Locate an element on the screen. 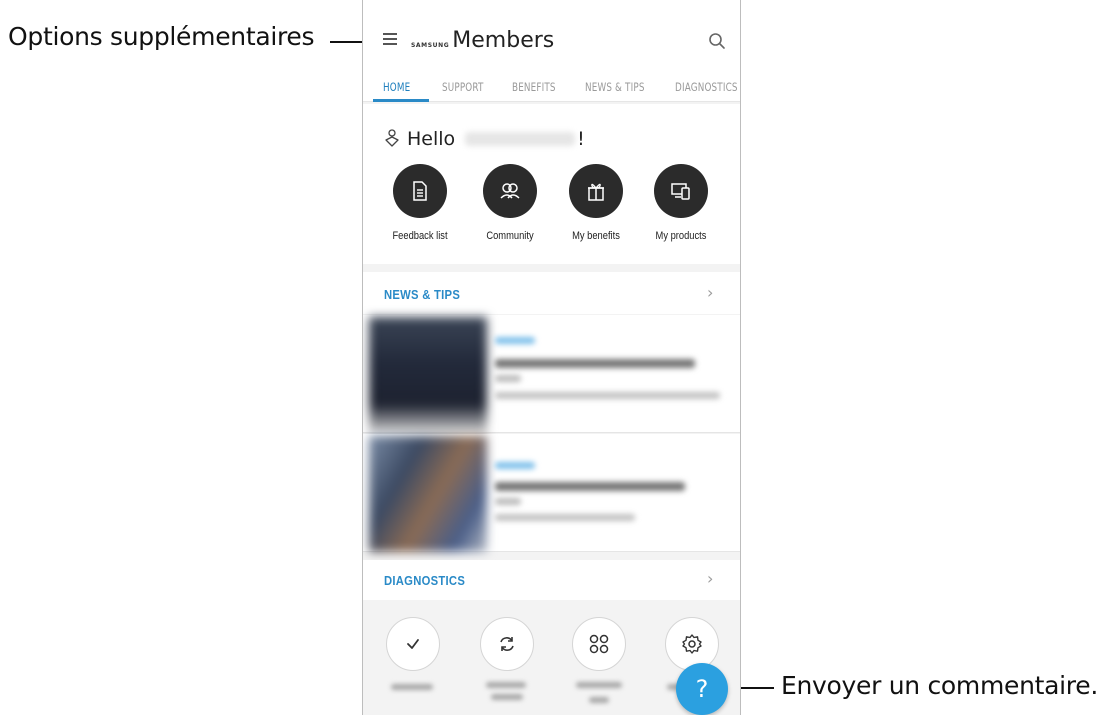  refresh-icon is located at coordinates (507, 644).